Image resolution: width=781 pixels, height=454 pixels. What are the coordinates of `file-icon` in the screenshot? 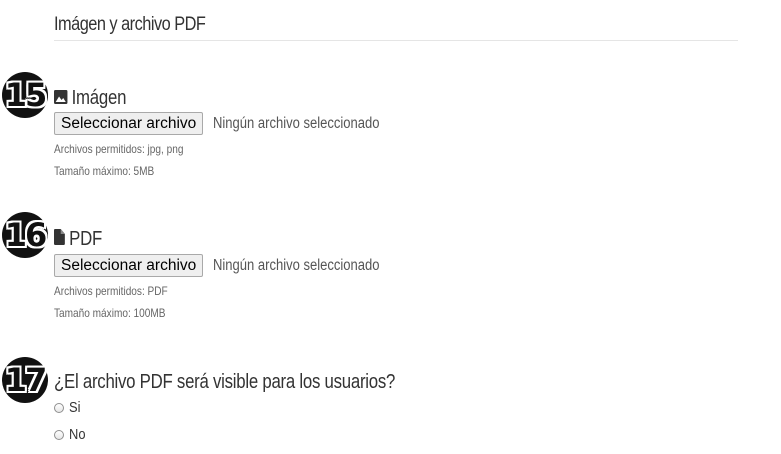 It's located at (59, 239).